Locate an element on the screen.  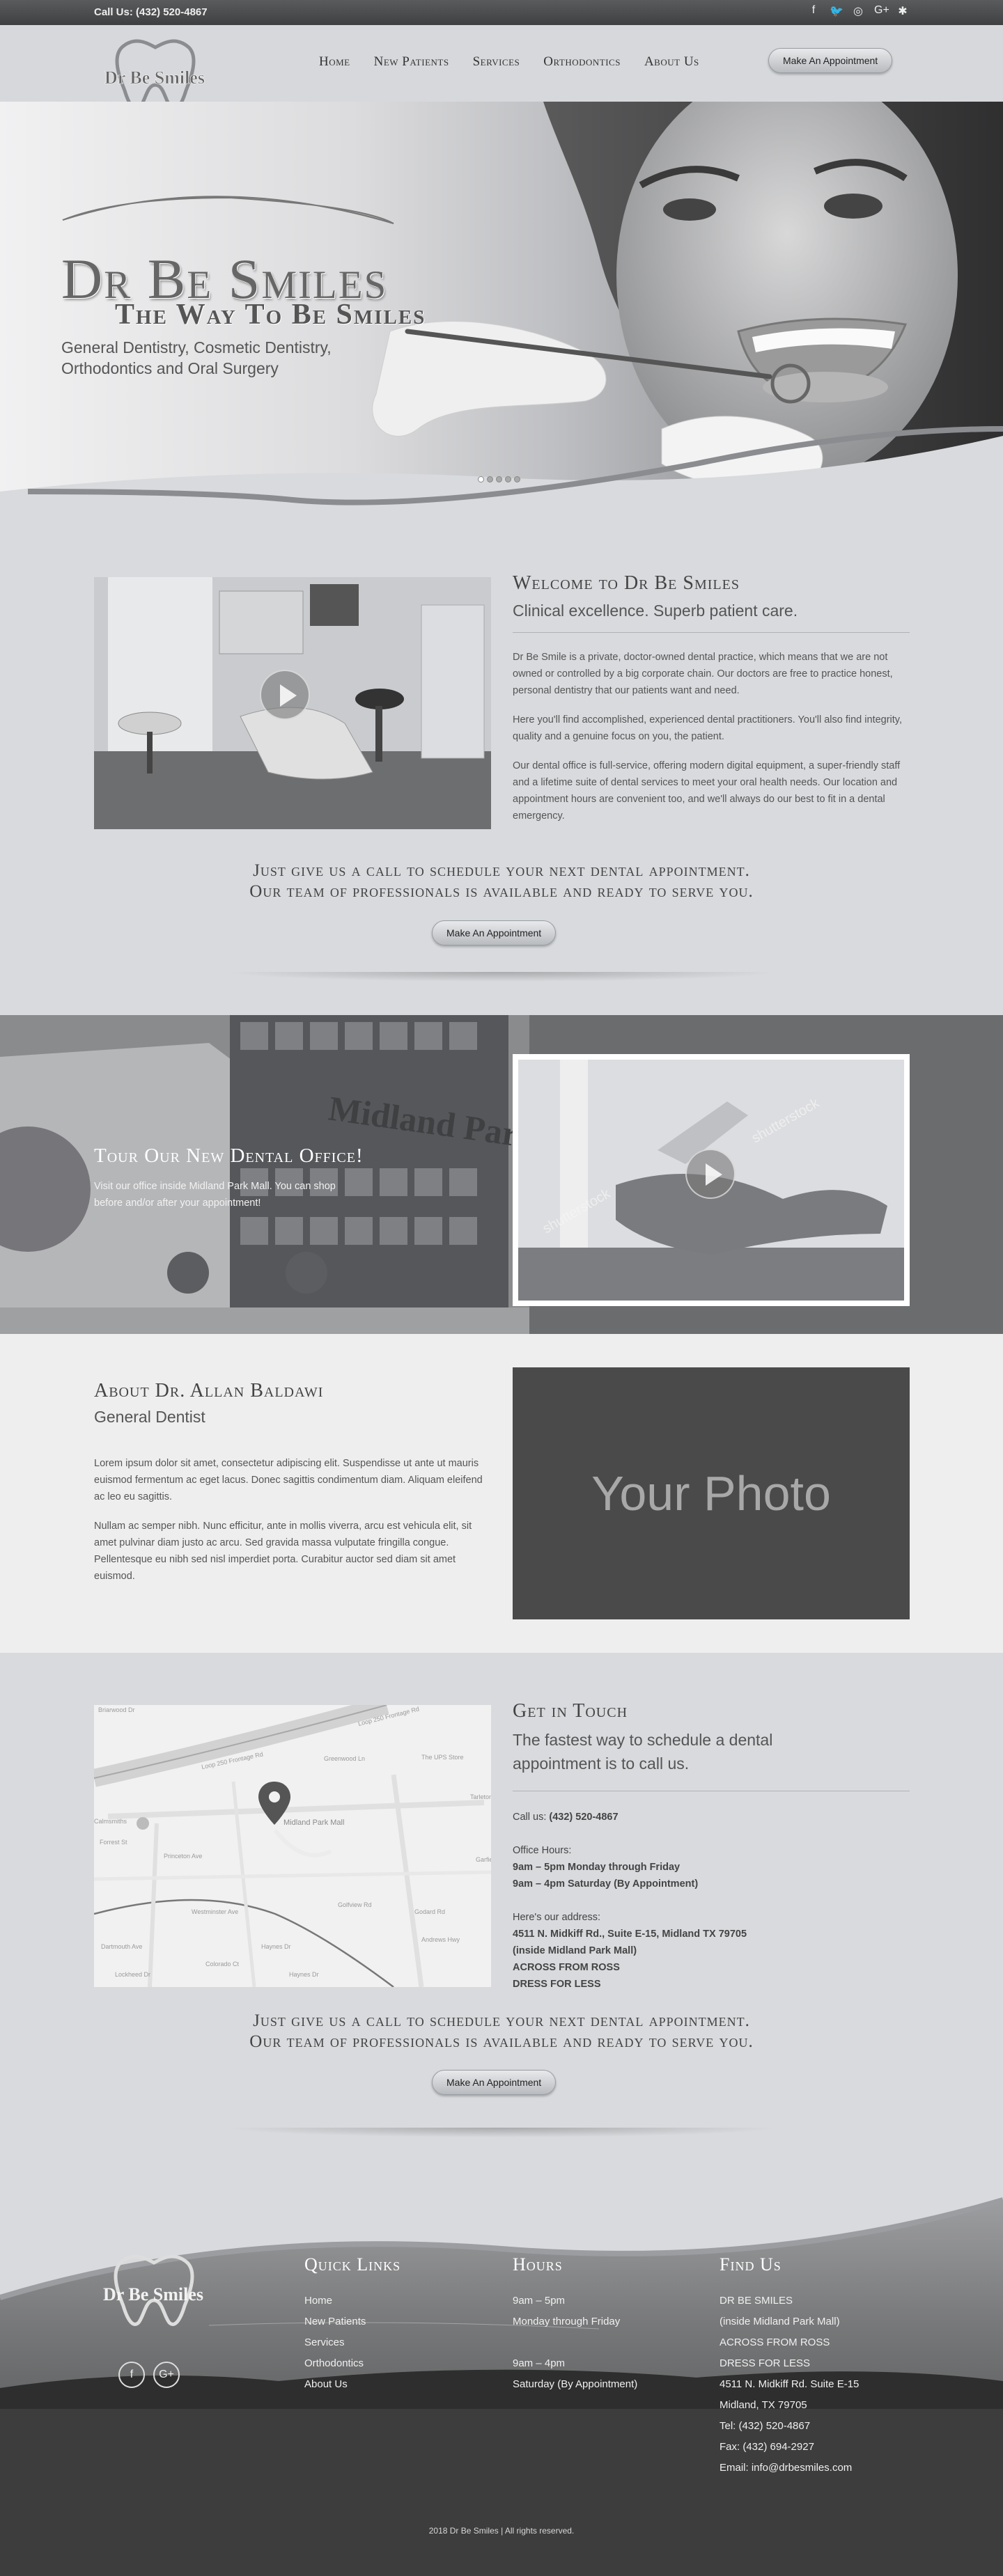
footer-logo-text: Dr Be Smiles is located at coordinates (153, 2294).